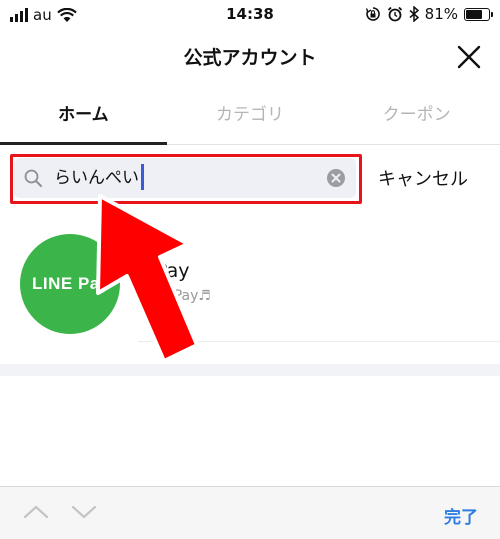 The height and width of the screenshot is (539, 500). What do you see at coordinates (36, 512) in the screenshot?
I see `chevron-up-icon` at bounding box center [36, 512].